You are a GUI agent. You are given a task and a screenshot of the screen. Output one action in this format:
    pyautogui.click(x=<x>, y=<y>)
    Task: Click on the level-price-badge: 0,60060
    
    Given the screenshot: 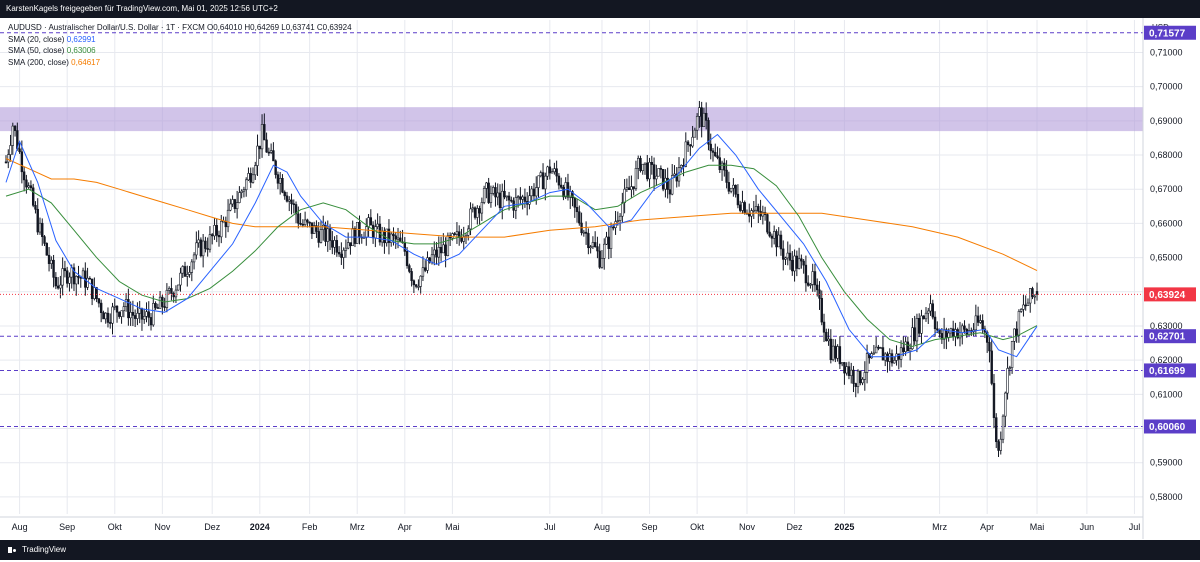 What is the action you would take?
    pyautogui.click(x=1170, y=426)
    